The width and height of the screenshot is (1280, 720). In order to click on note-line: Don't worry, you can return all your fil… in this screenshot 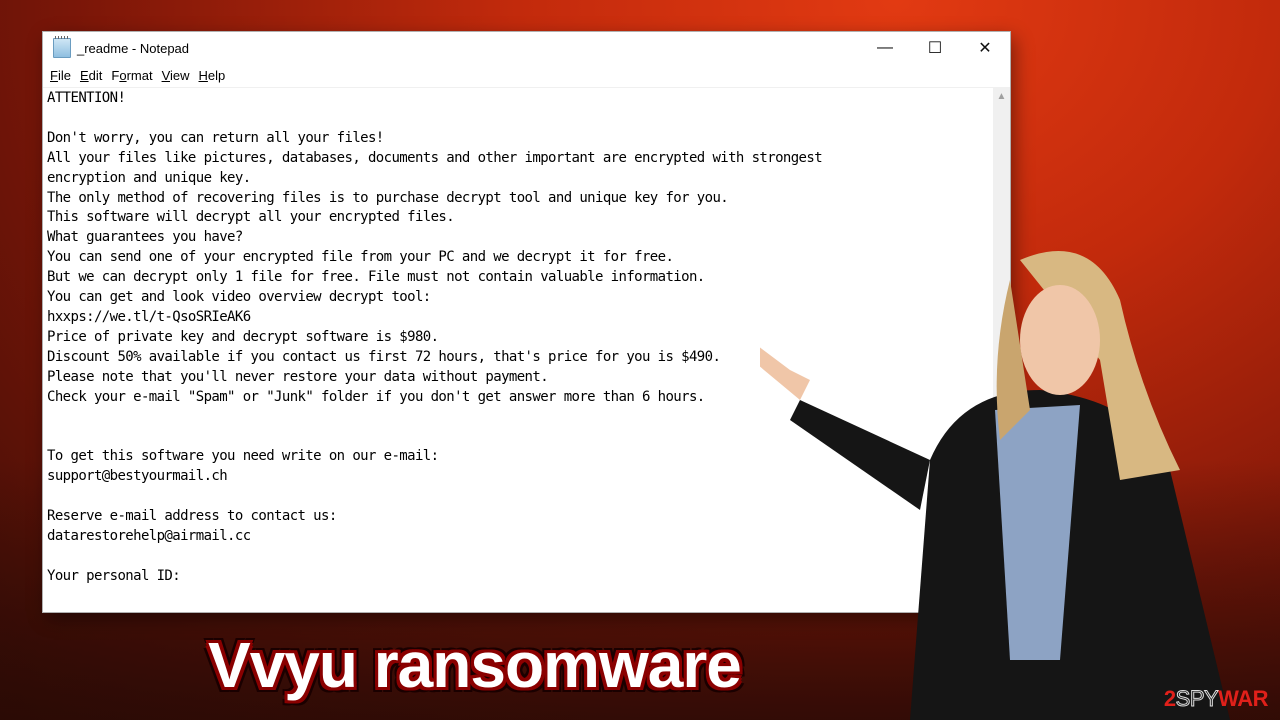, I will do `click(215, 137)`.